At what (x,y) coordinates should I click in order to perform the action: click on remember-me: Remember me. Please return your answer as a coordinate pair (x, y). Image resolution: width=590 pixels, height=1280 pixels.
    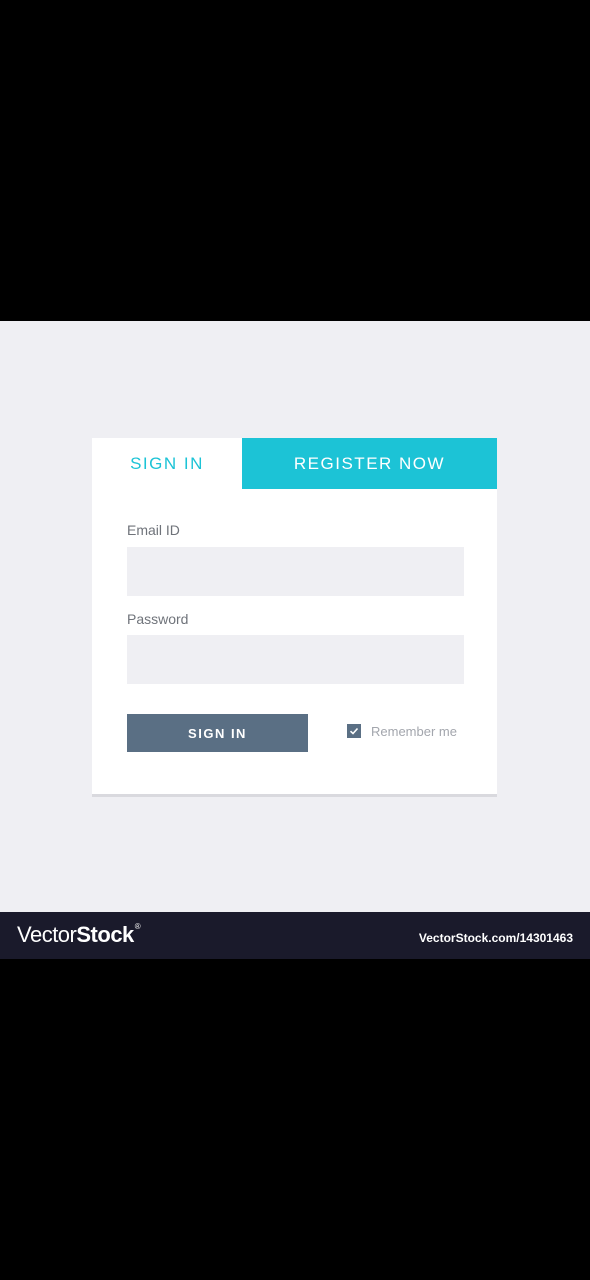
    Looking at the image, I should click on (402, 731).